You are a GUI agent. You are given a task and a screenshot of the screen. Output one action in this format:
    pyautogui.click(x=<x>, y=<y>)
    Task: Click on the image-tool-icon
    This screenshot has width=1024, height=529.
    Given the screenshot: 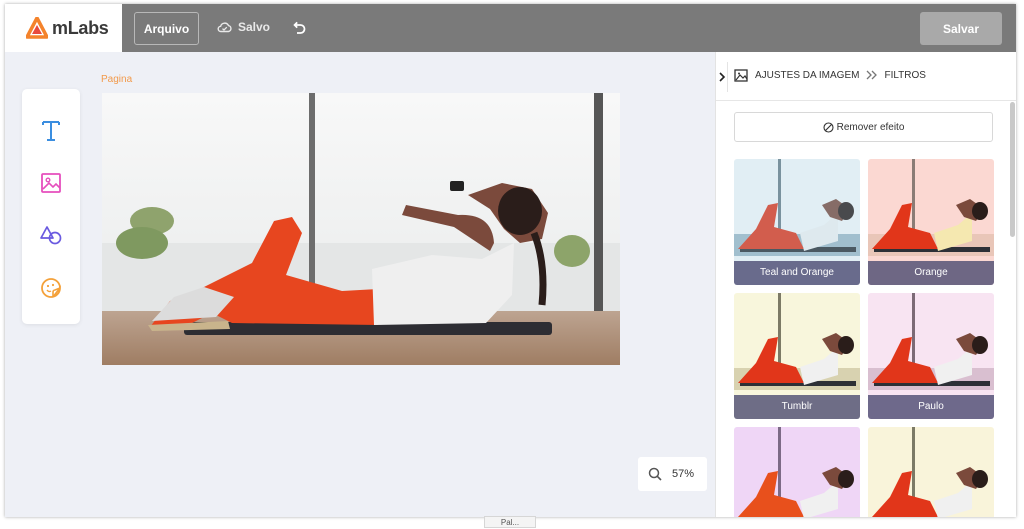 What is the action you would take?
    pyautogui.click(x=51, y=183)
    